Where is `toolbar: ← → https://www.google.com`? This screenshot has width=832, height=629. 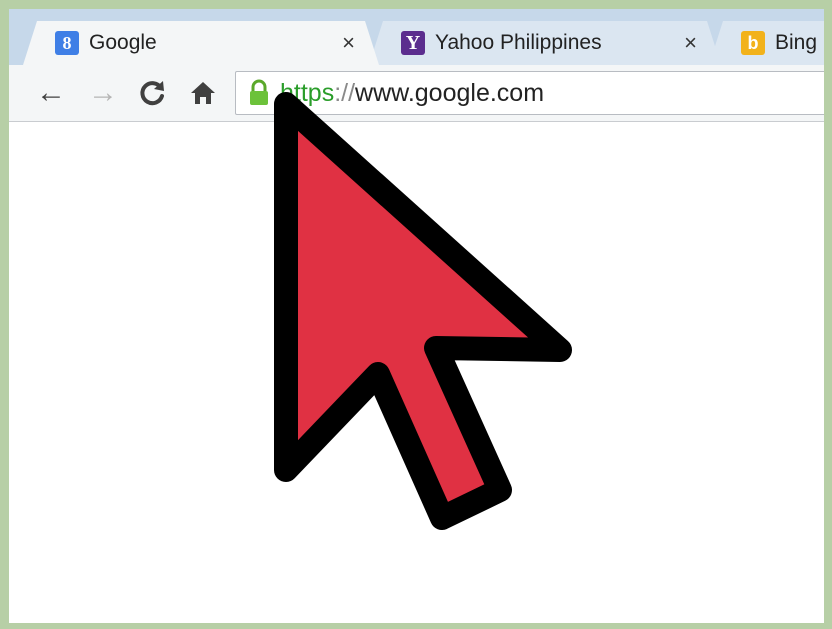 toolbar: ← → https://www.google.com is located at coordinates (416, 93).